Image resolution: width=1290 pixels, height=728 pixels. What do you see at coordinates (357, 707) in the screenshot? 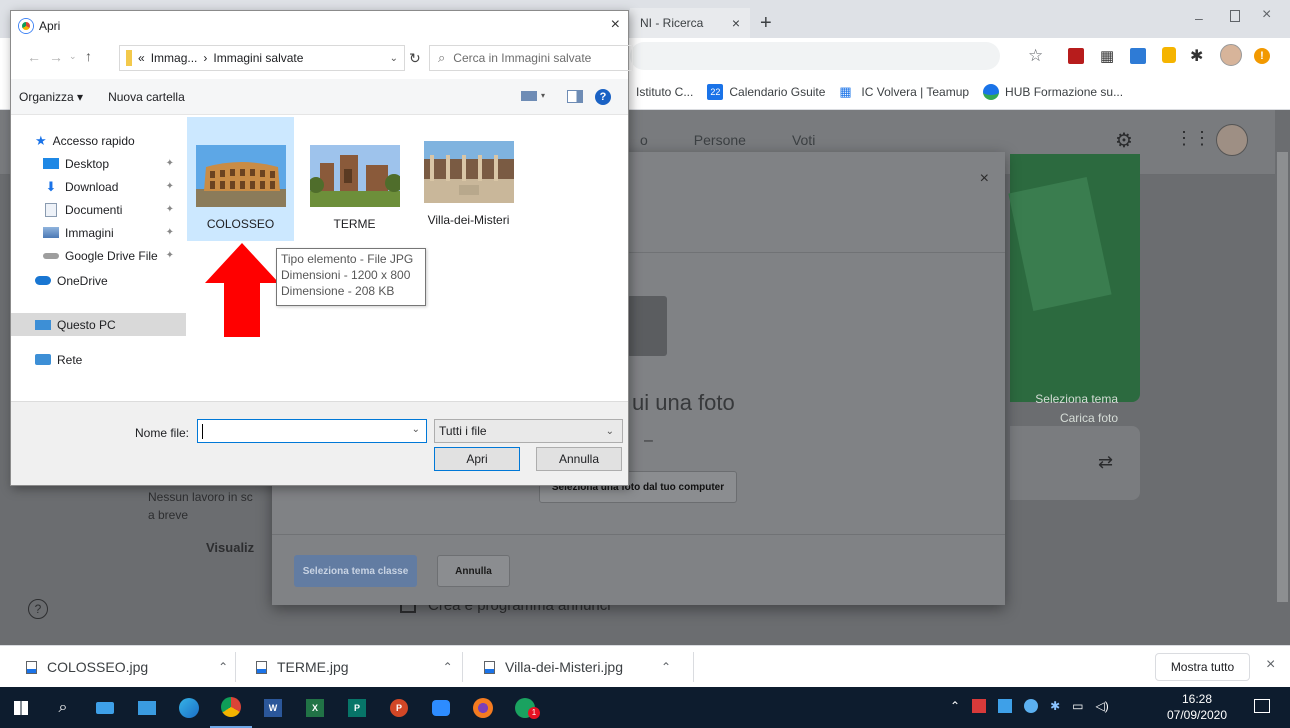
I see `taskbar-publisher: P` at bounding box center [357, 707].